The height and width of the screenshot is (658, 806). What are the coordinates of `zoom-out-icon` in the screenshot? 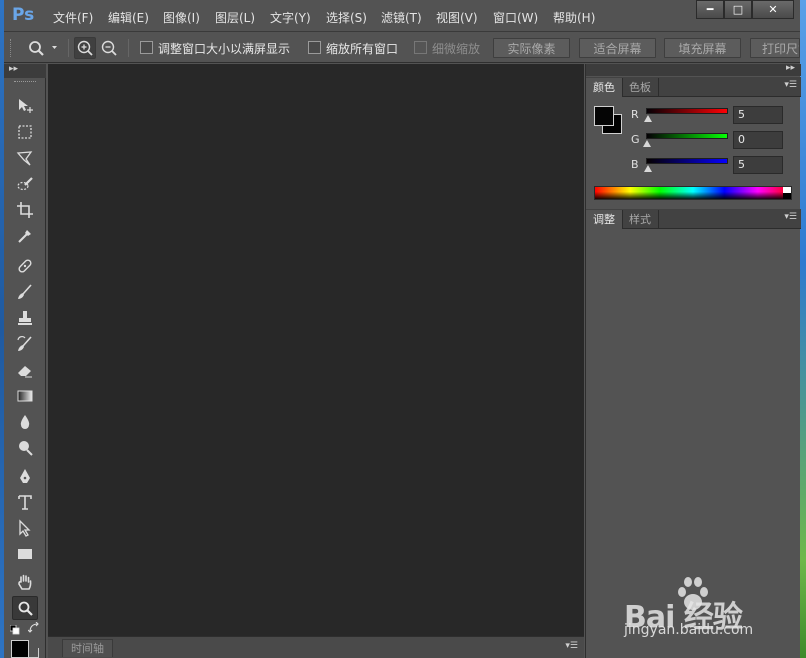 It's located at (109, 48).